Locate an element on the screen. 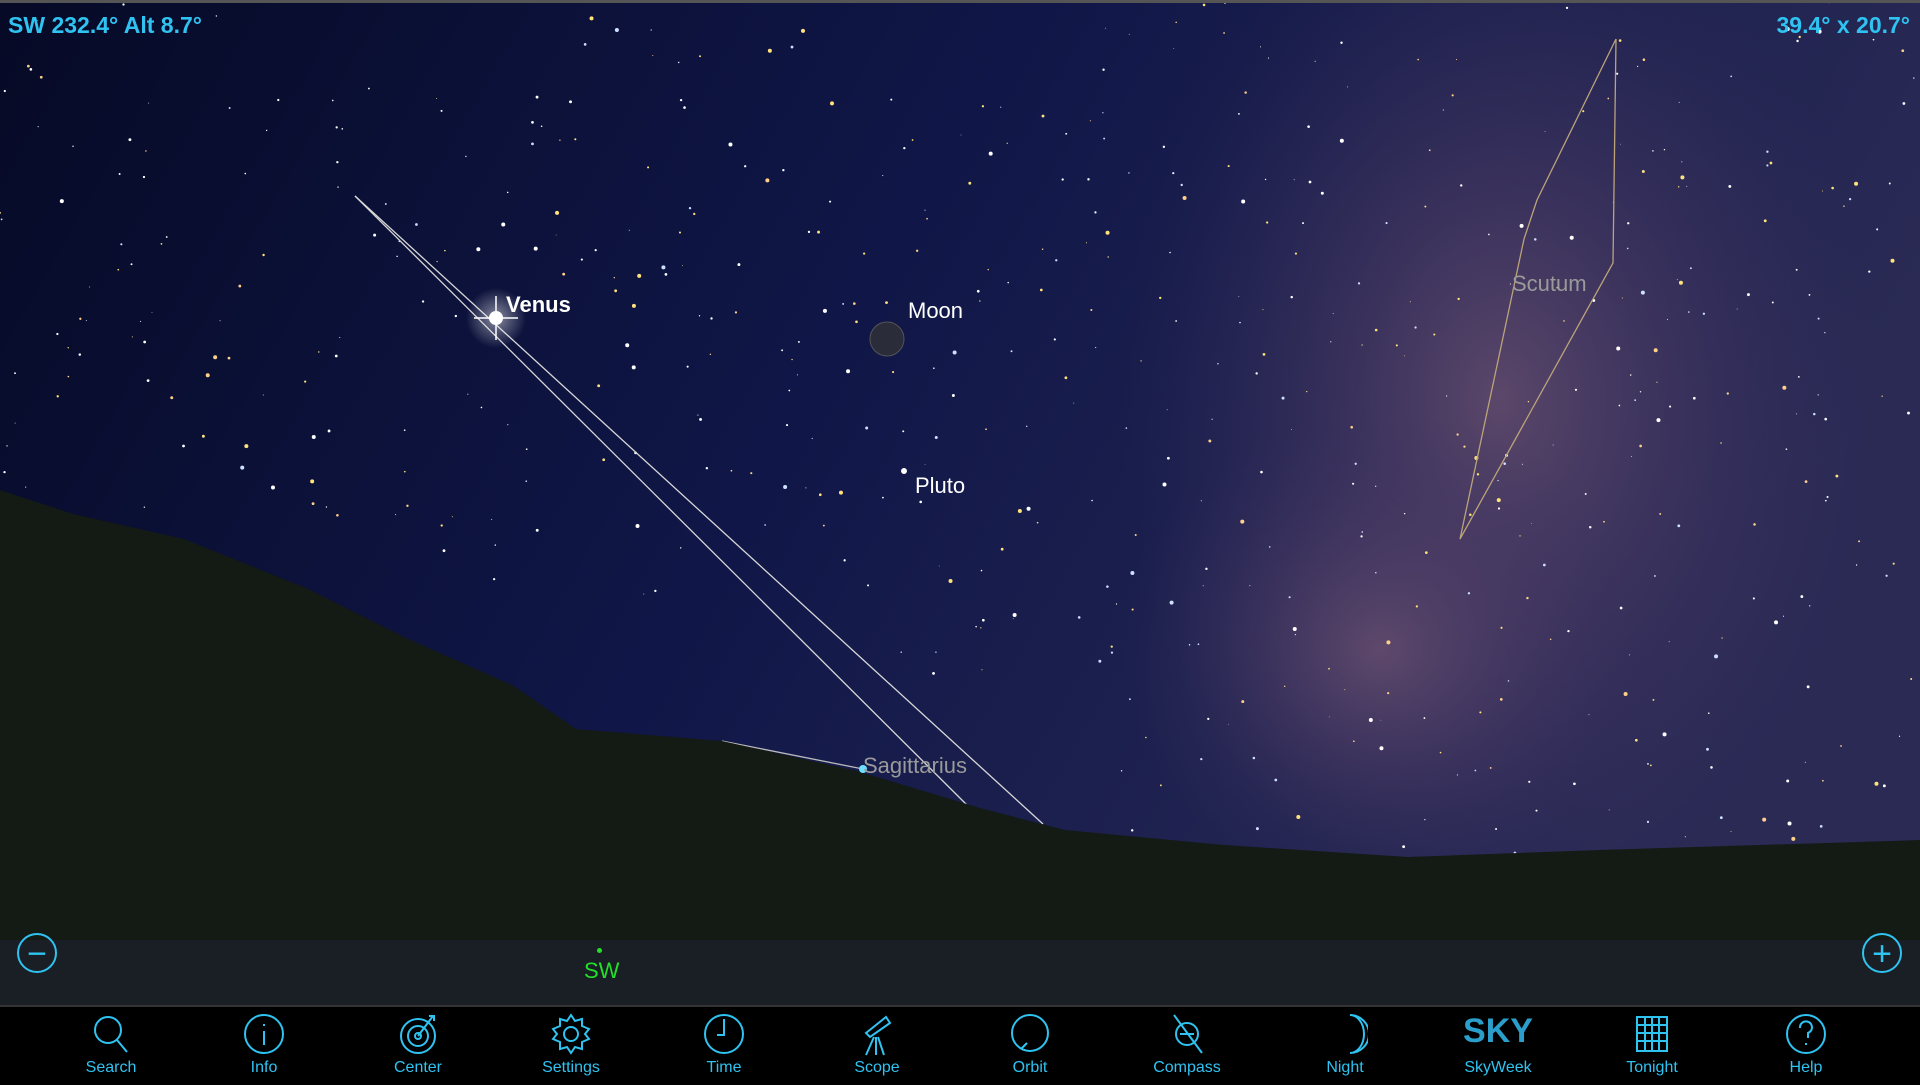 Image resolution: width=1920 pixels, height=1085 pixels. toolbar-label: Info is located at coordinates (264, 1067).